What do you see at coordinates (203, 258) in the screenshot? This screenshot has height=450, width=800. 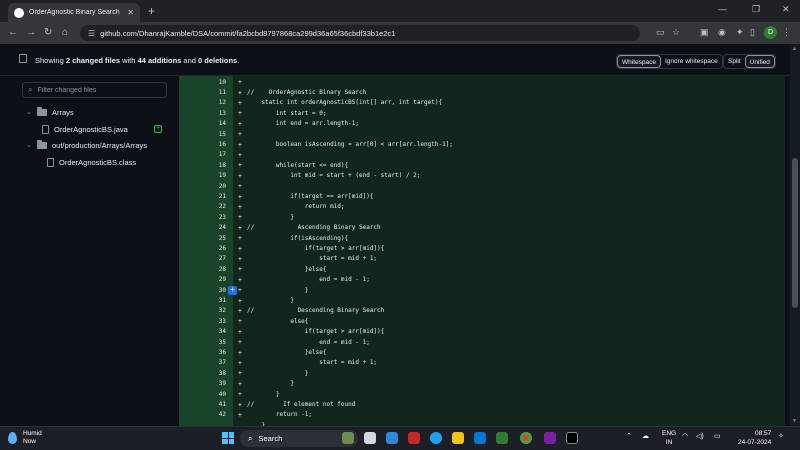 I see `line-number: 27` at bounding box center [203, 258].